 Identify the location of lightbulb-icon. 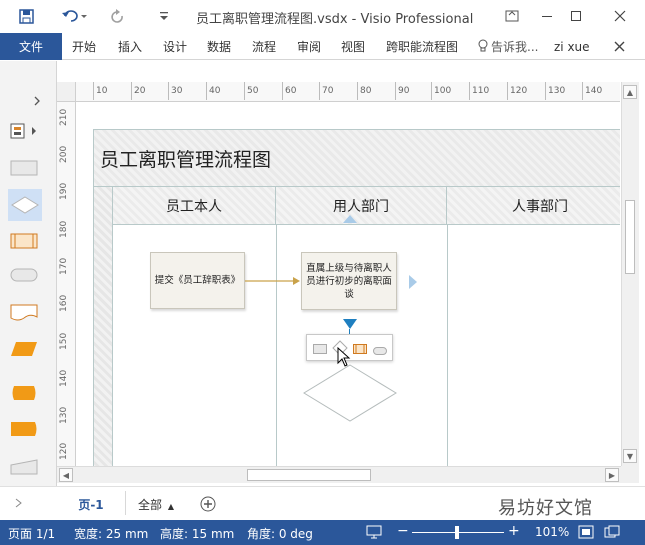
(483, 47).